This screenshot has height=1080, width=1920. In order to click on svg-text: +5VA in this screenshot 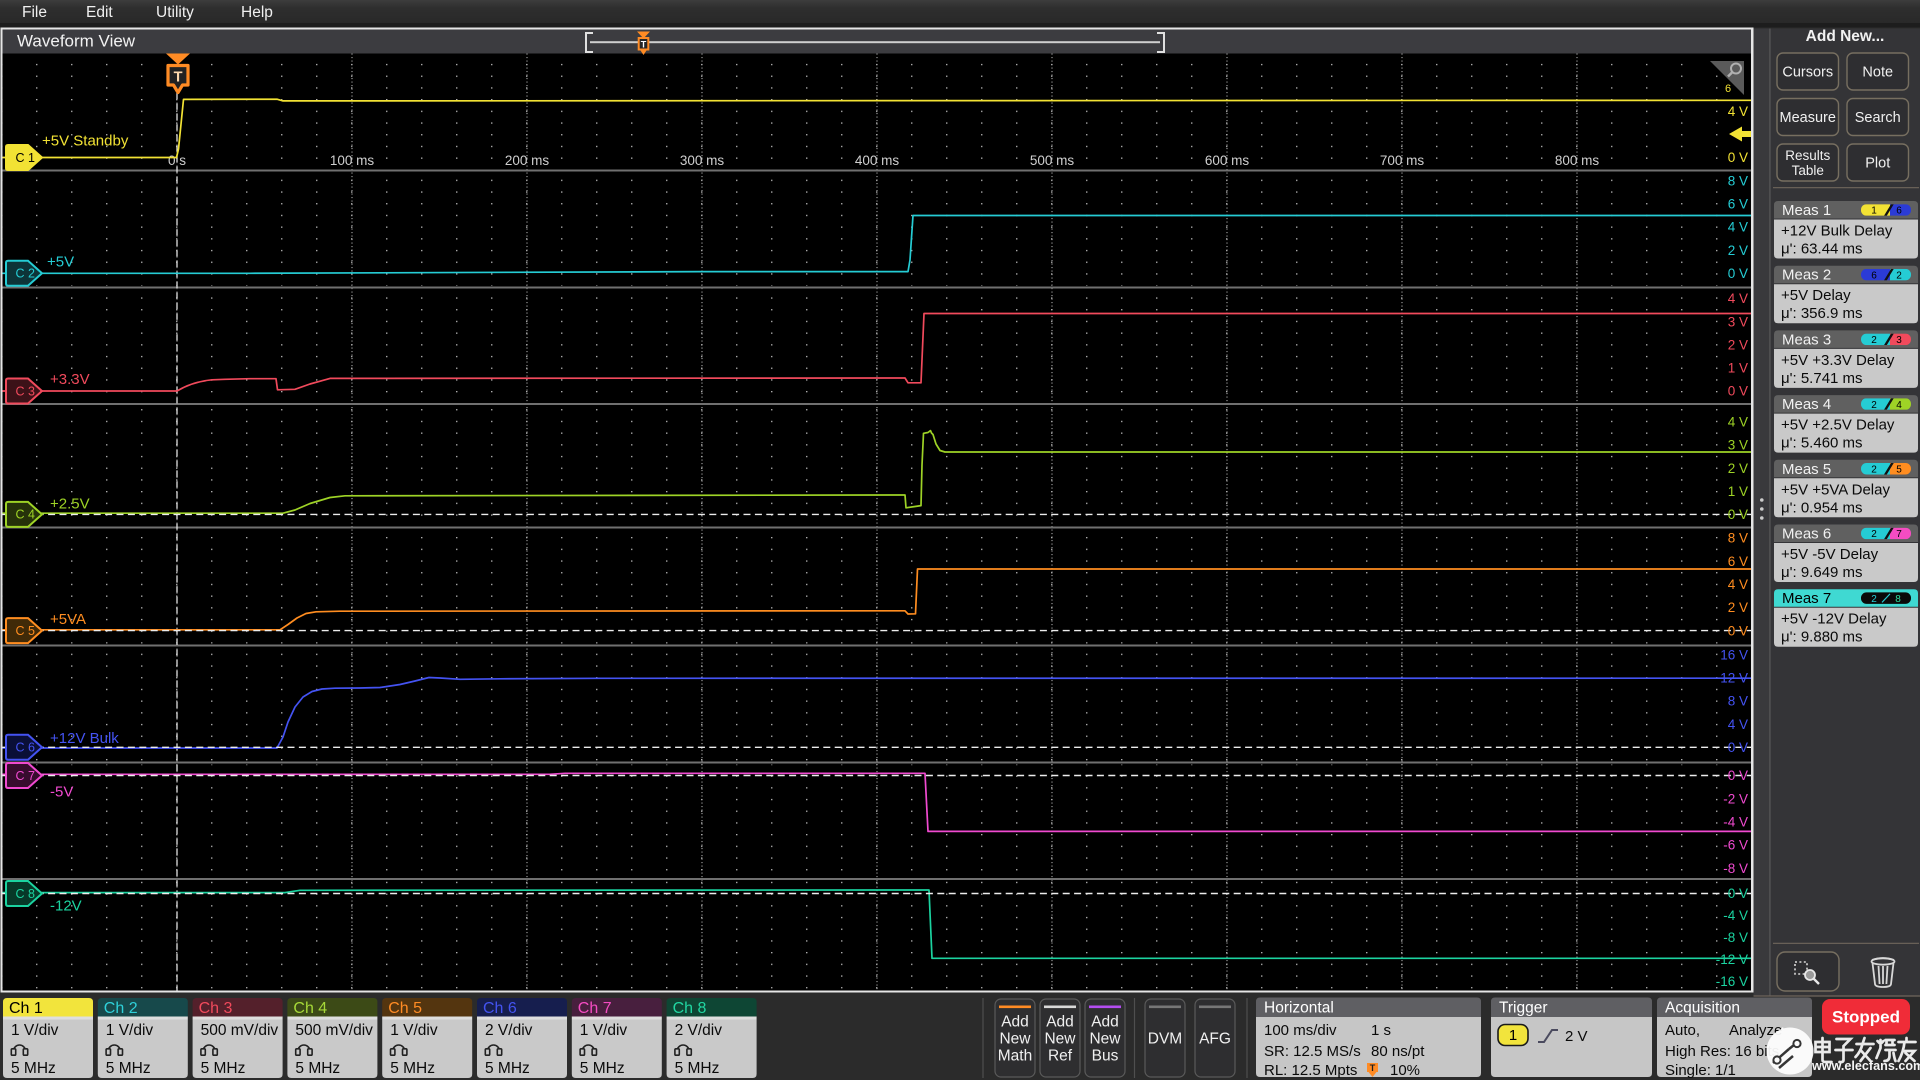, I will do `click(68, 619)`.